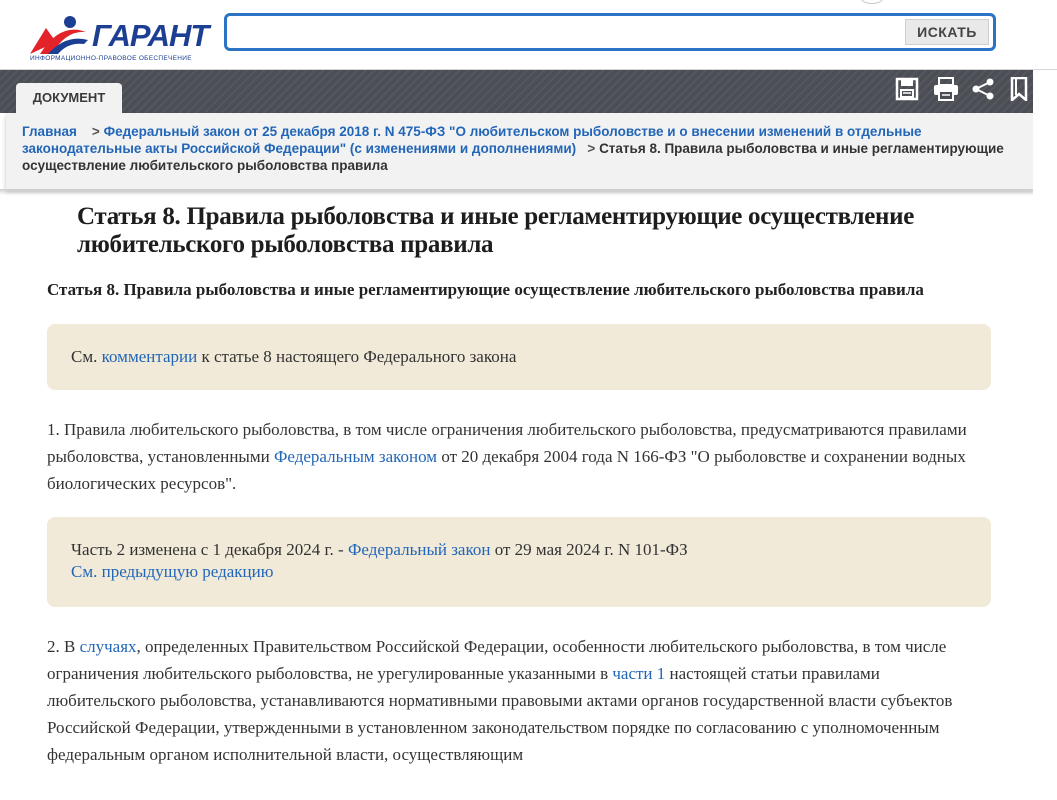  I want to click on toolbar-icons, so click(964, 89).